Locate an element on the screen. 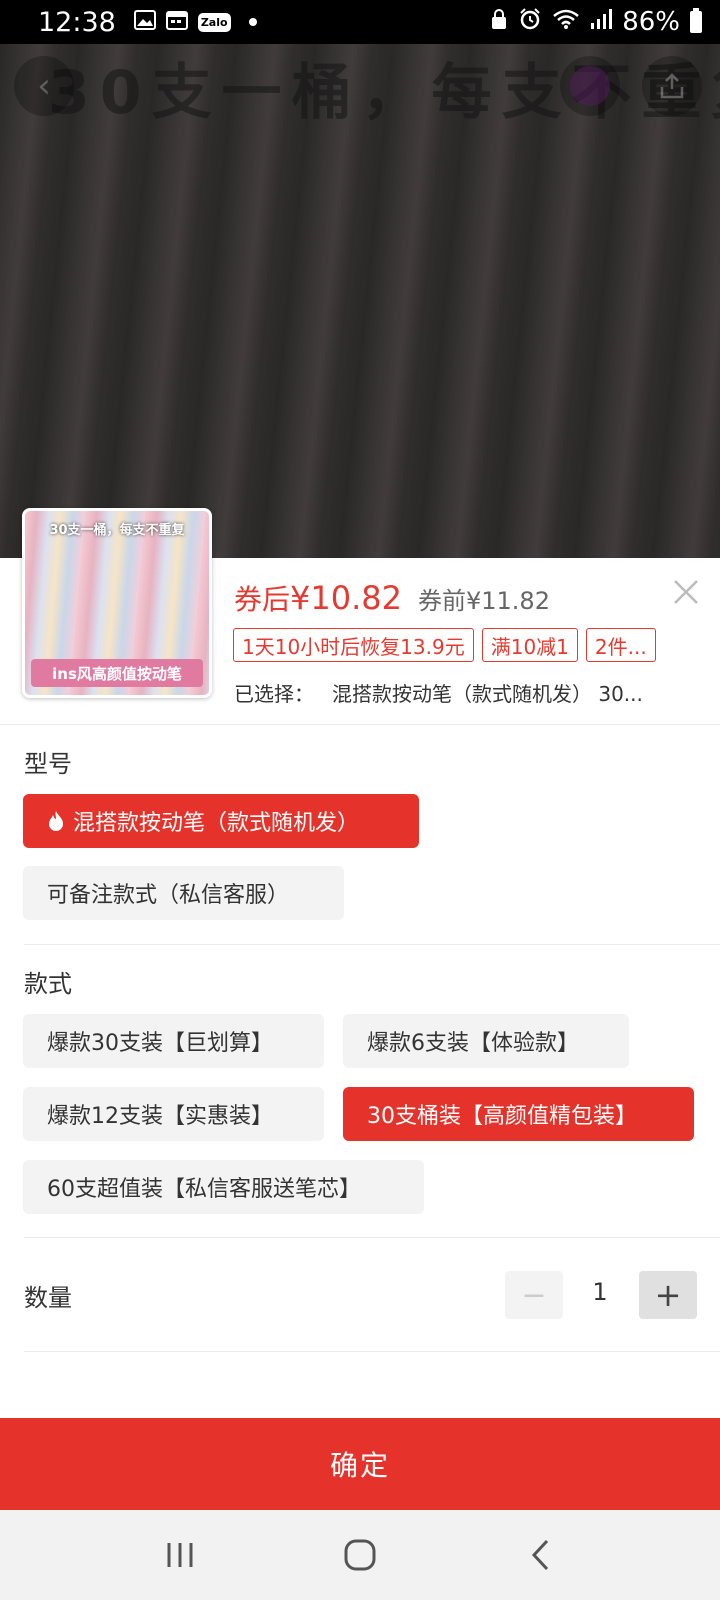 This screenshot has height=1600, width=720. selected-label: 已选择： is located at coordinates (274, 694).